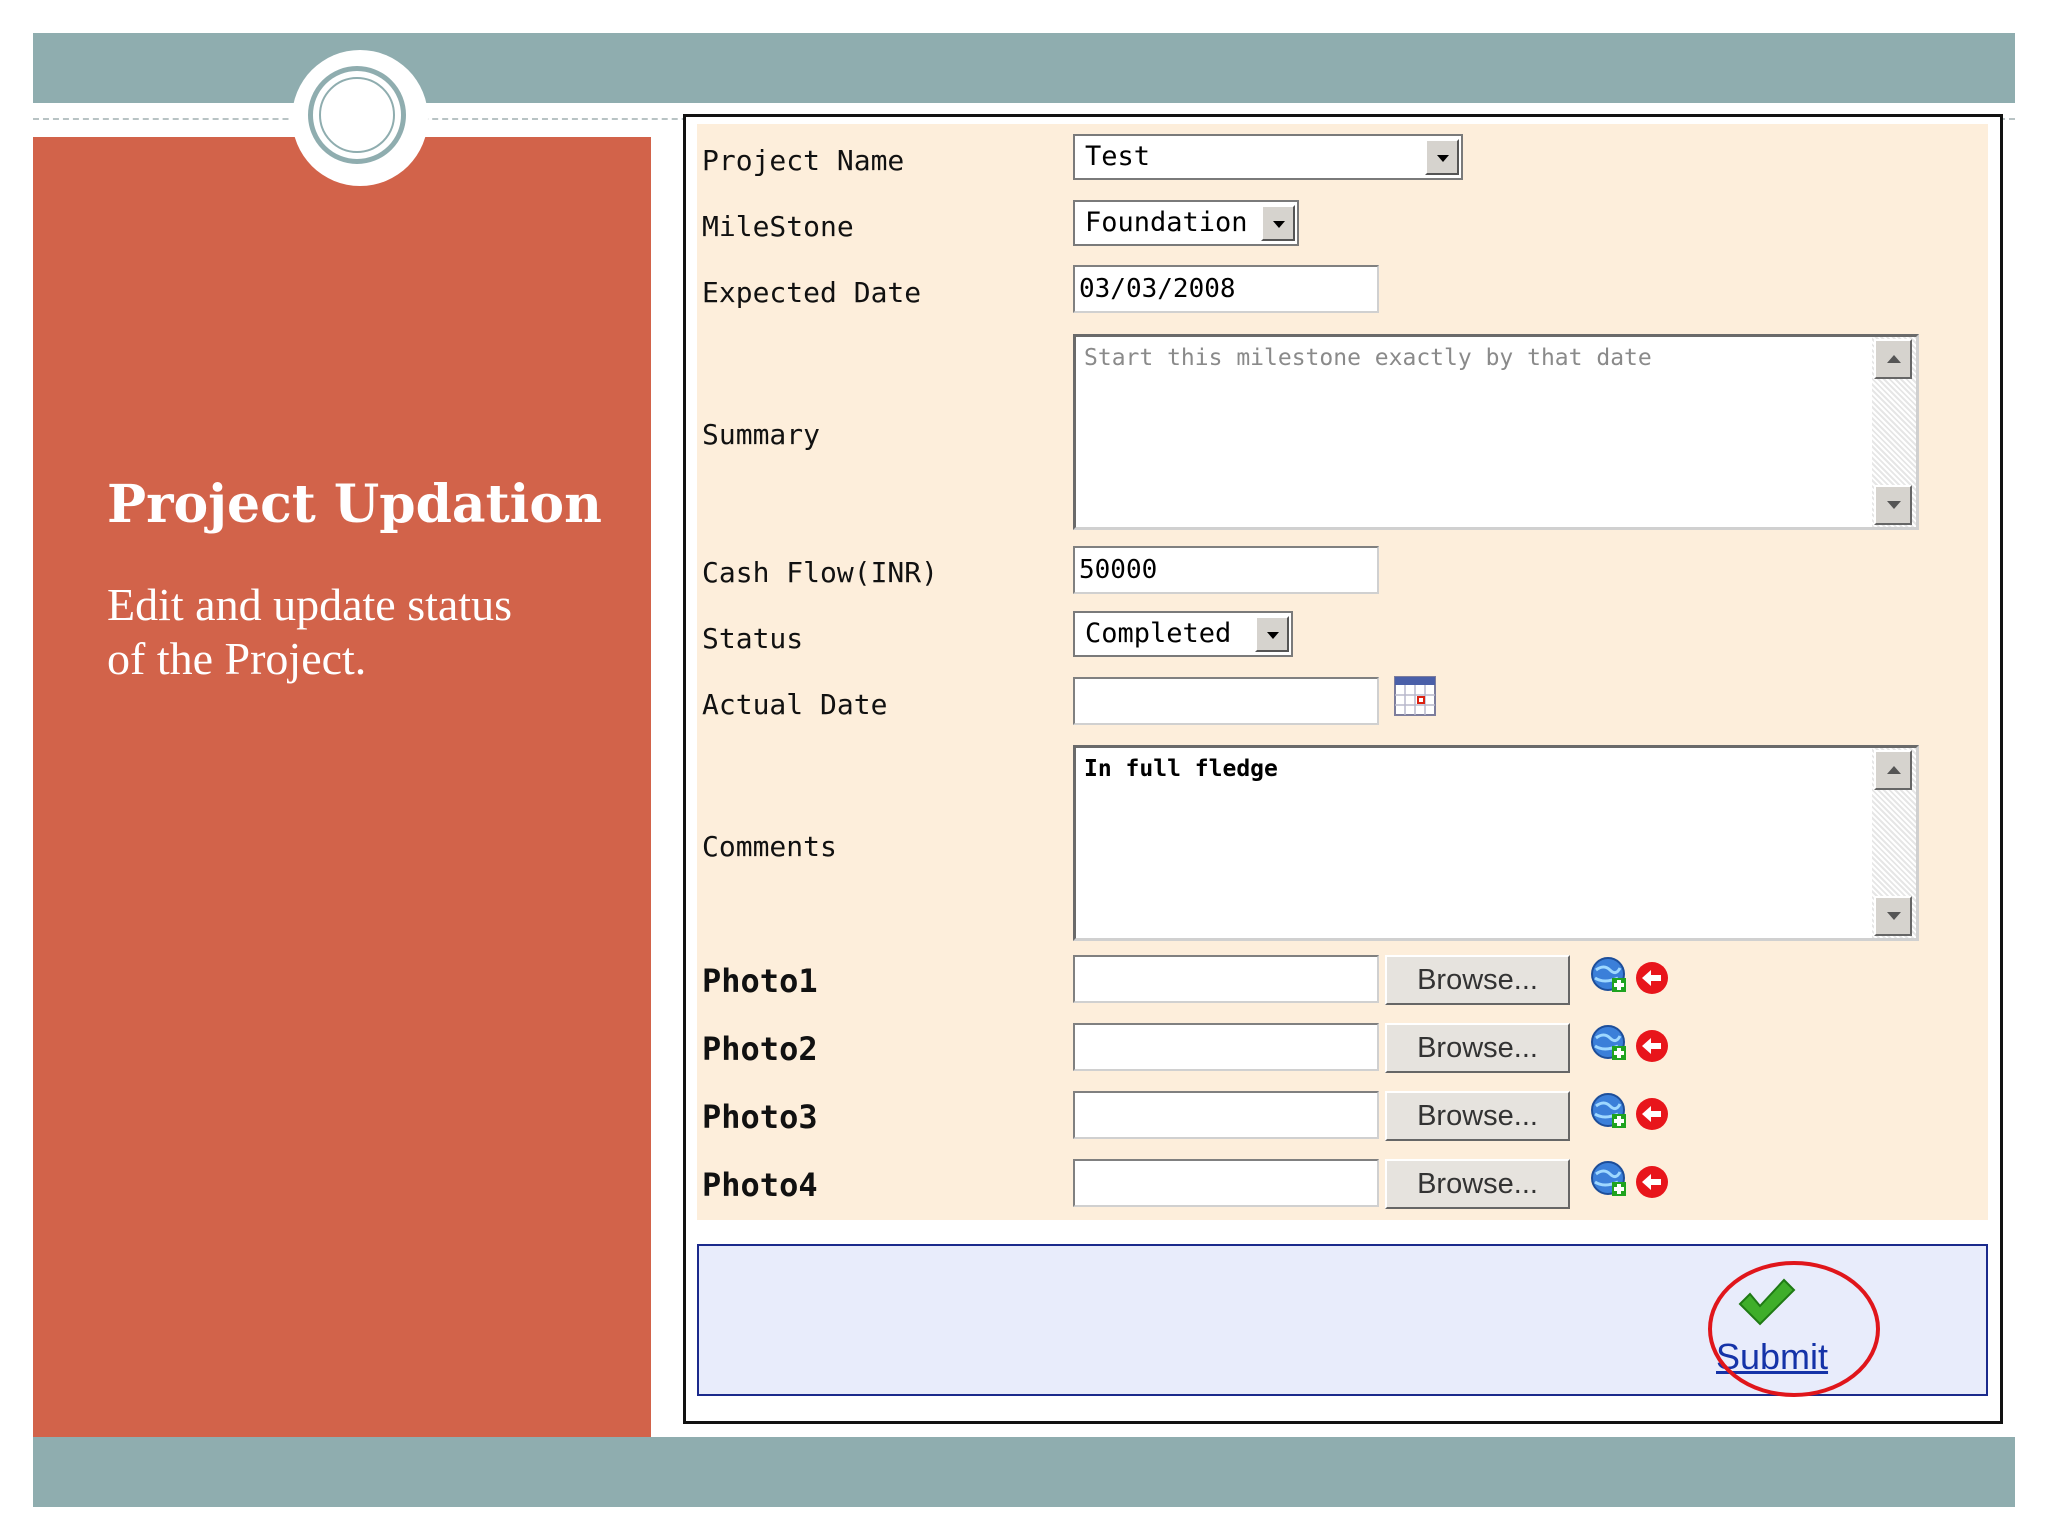 The image size is (2048, 1536). What do you see at coordinates (803, 160) in the screenshot?
I see `project-name-label: Project Name` at bounding box center [803, 160].